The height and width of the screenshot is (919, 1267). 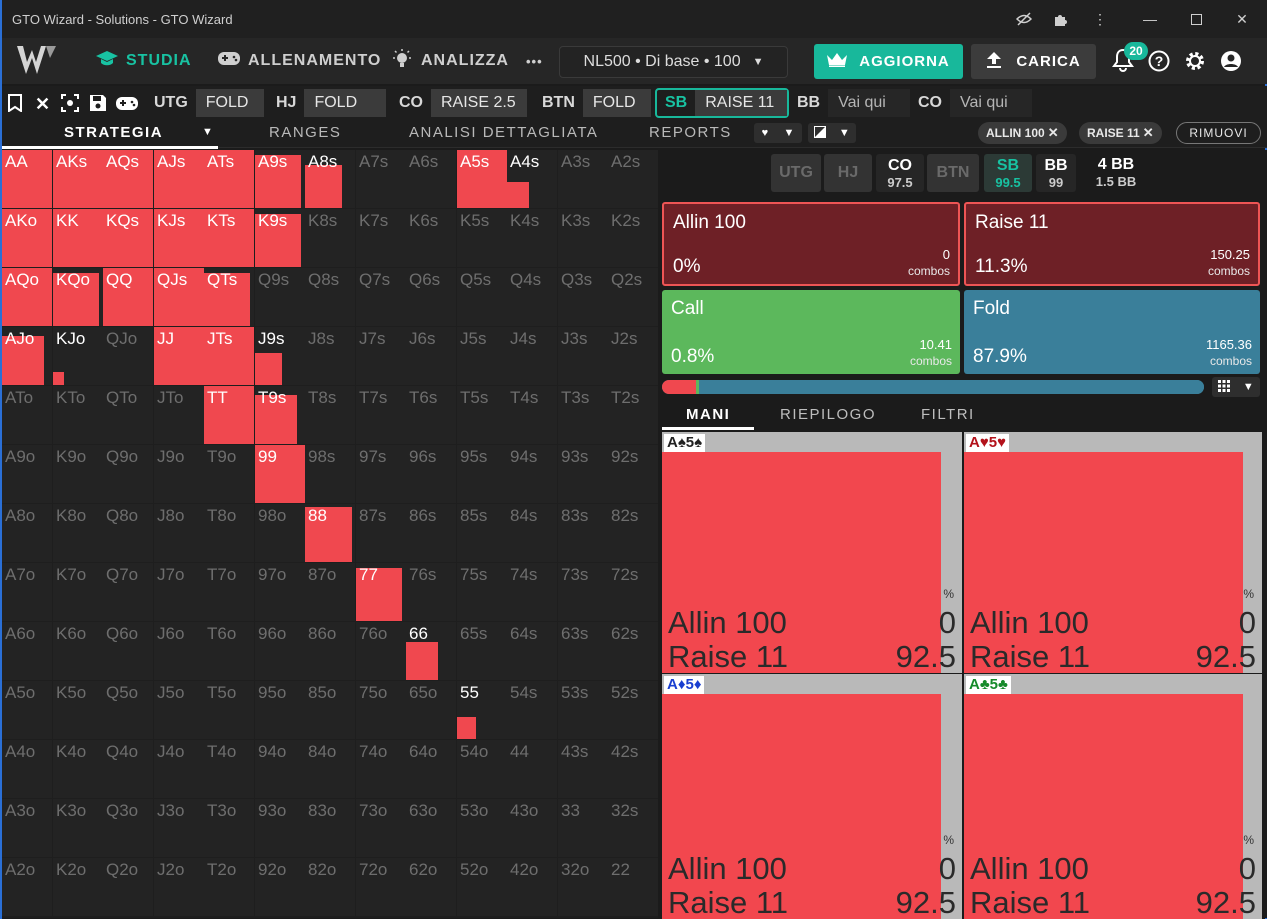 What do you see at coordinates (583, 651) in the screenshot?
I see `hand-cell: 63s` at bounding box center [583, 651].